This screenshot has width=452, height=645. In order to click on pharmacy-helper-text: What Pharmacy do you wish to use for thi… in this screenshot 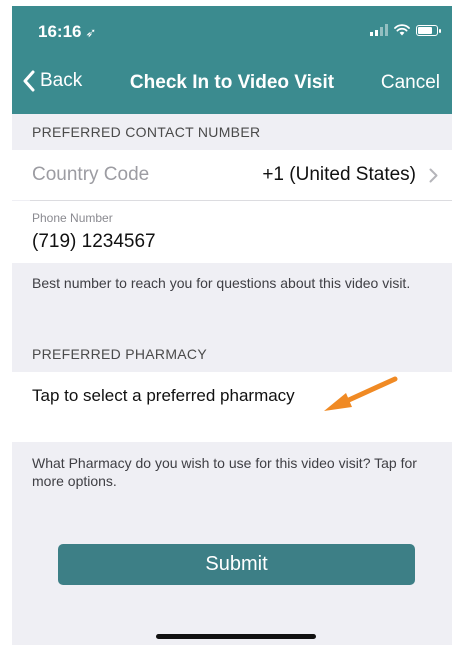, I will do `click(224, 472)`.